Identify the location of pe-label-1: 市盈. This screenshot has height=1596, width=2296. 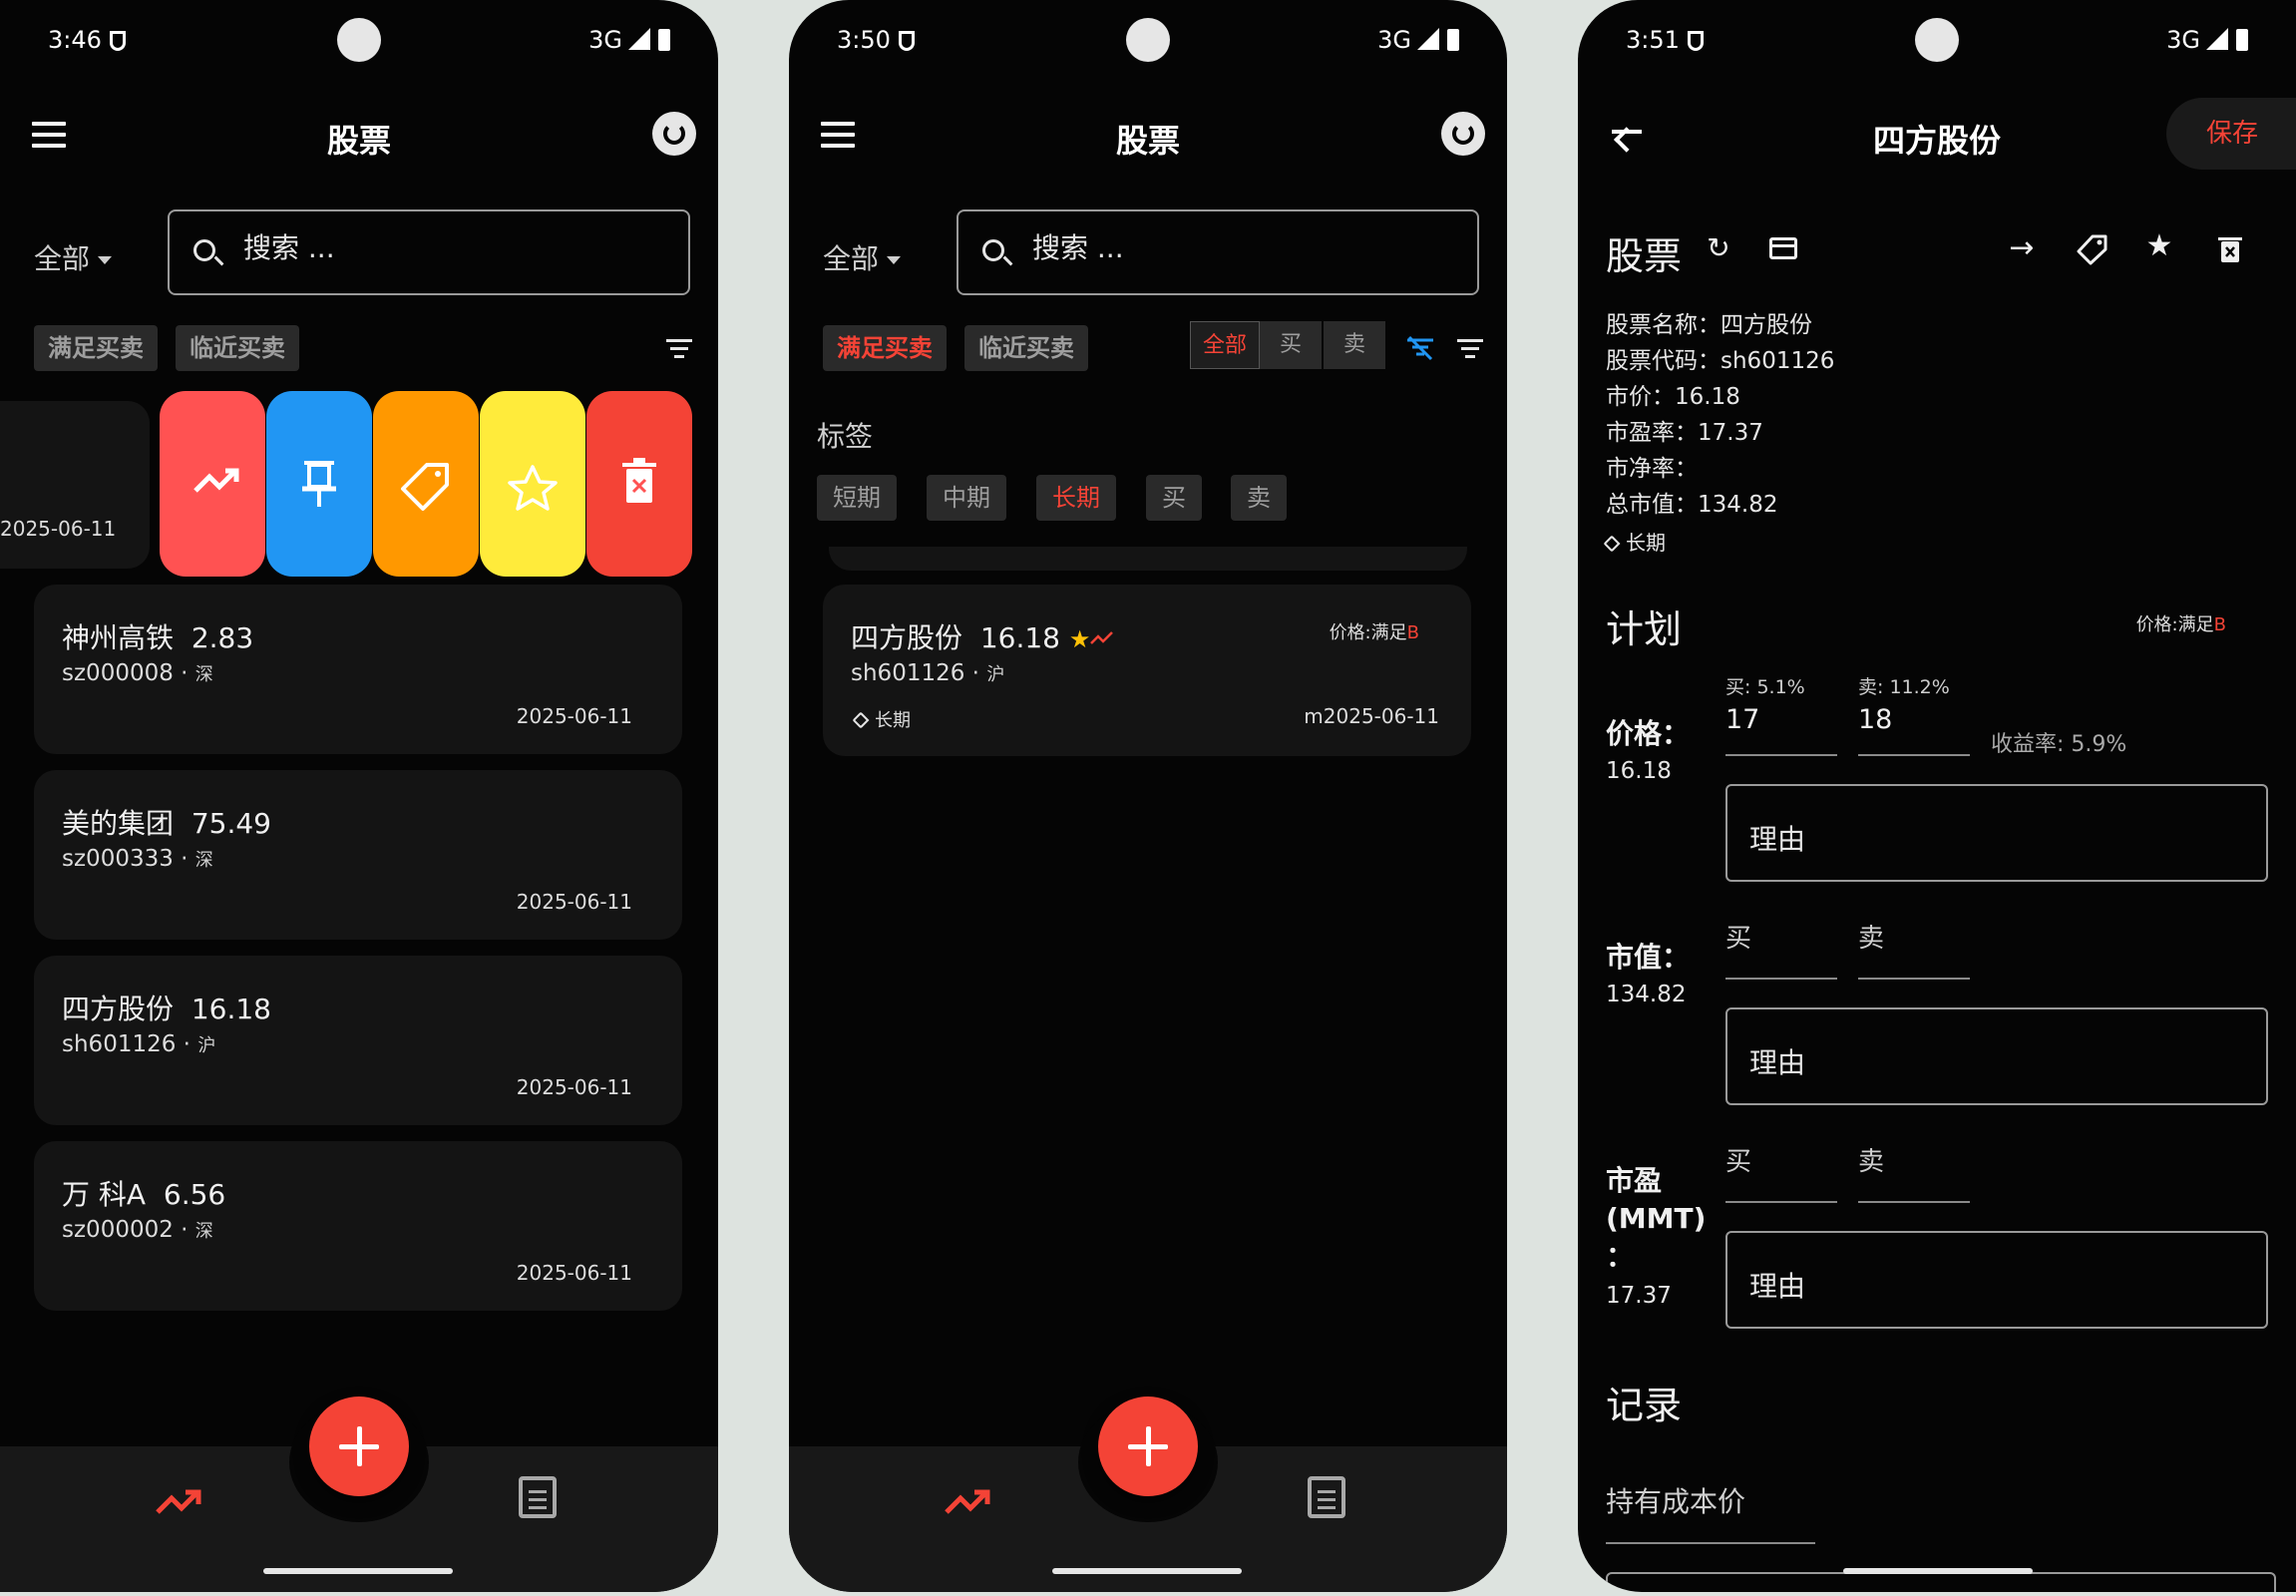
(1635, 1180).